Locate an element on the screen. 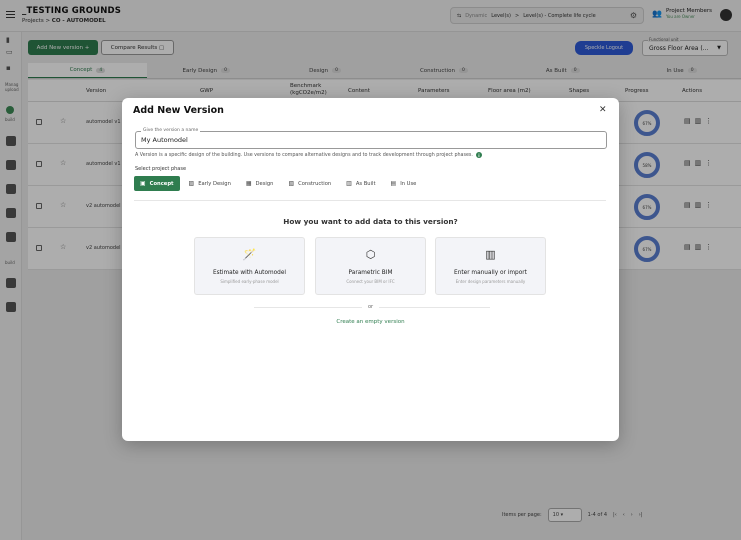 This screenshot has height=540, width=741. dialog-title: Add New Version is located at coordinates (178, 110).